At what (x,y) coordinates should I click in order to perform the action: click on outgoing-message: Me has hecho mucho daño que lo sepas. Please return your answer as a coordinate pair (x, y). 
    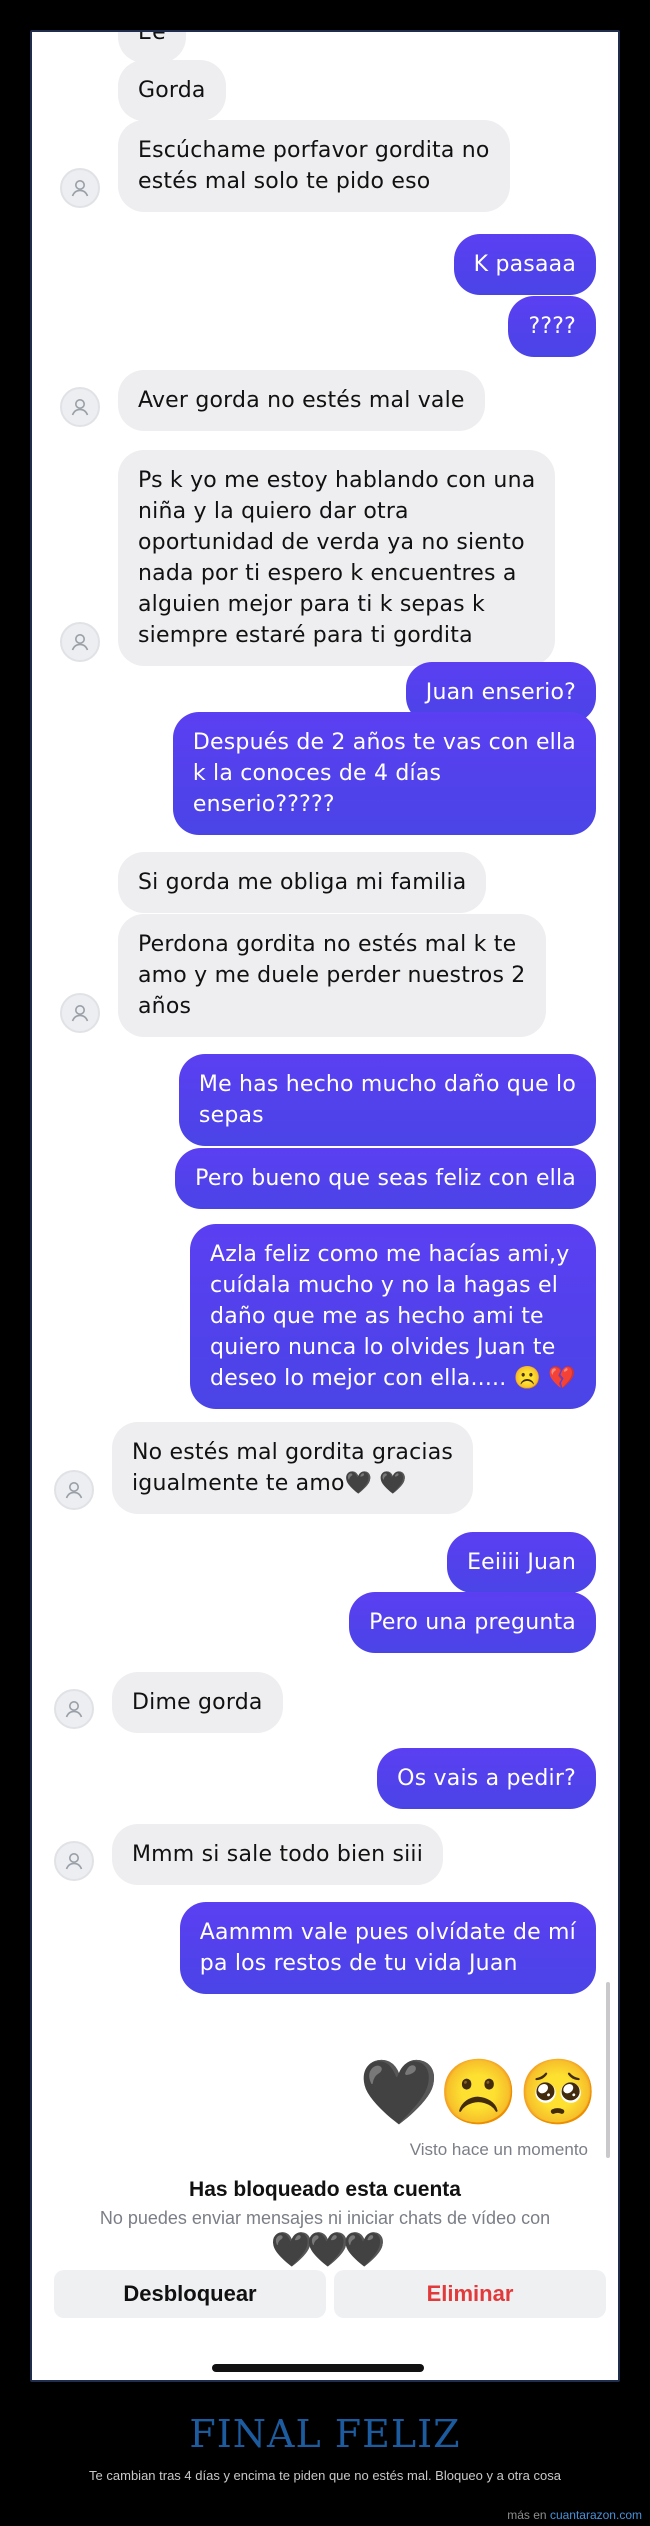
    Looking at the image, I should click on (387, 1100).